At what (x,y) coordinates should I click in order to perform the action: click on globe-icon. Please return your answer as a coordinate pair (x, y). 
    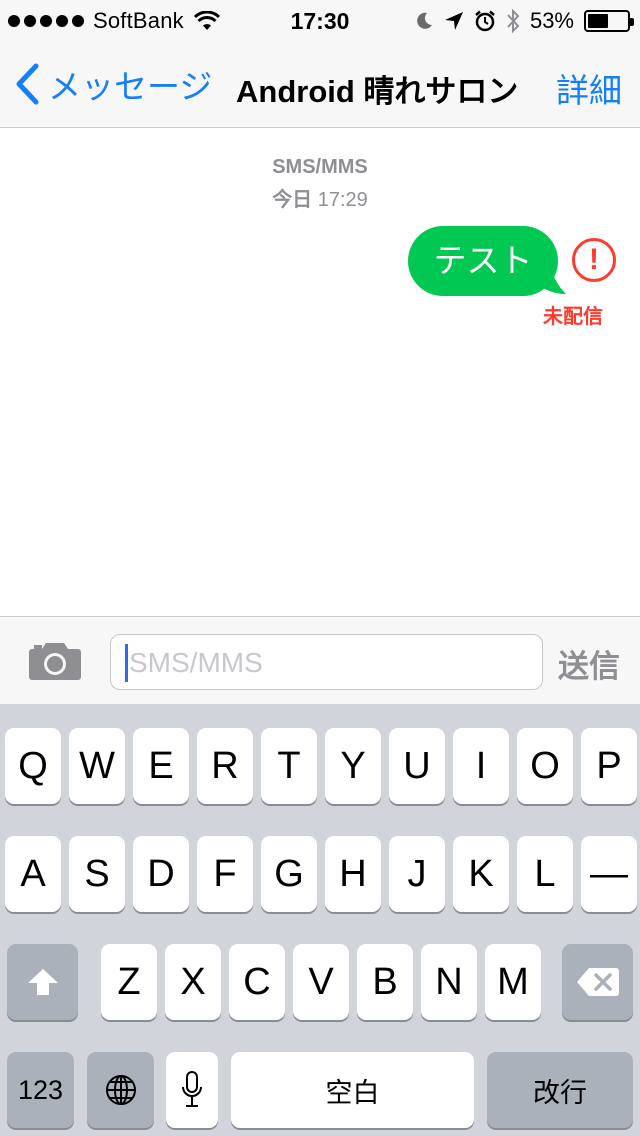
    Looking at the image, I should click on (120, 1090).